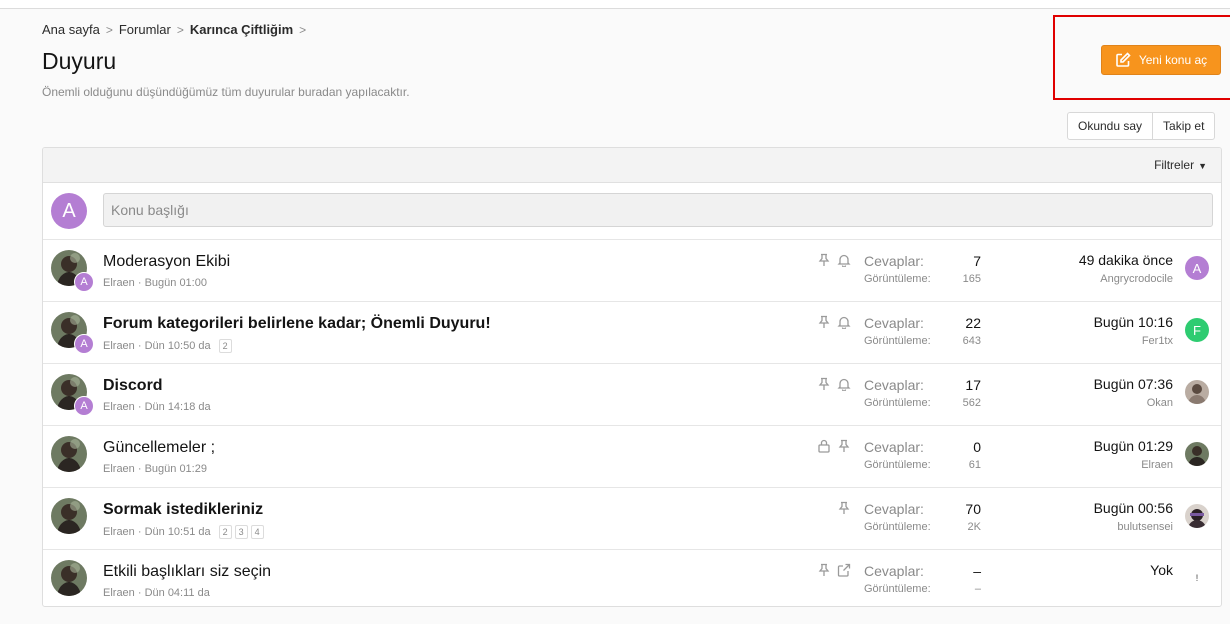 Image resolution: width=1230 pixels, height=624 pixels. What do you see at coordinates (971, 341) in the screenshot?
I see `views-count: 643` at bounding box center [971, 341].